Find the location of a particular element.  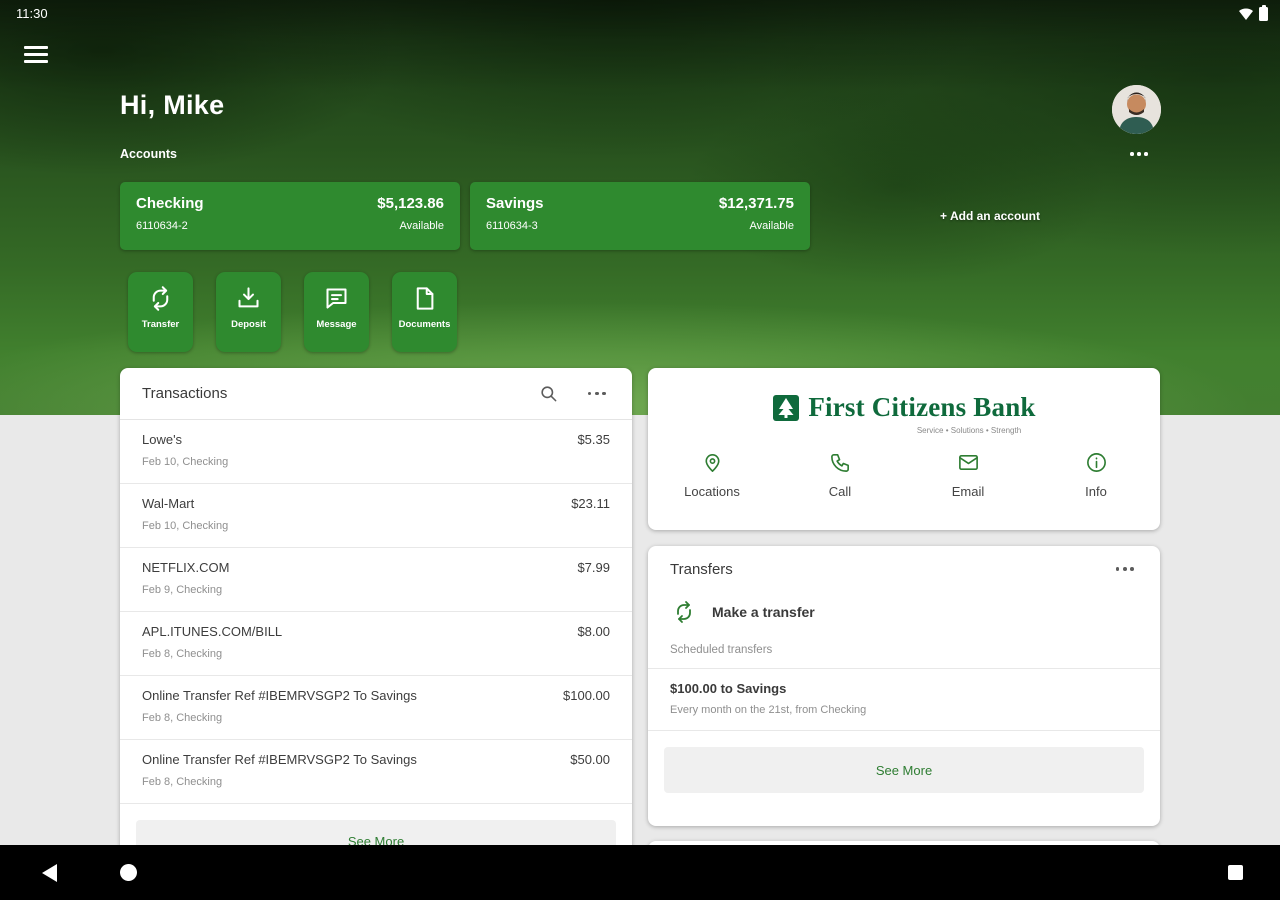

account-name: Savings is located at coordinates (515, 203).